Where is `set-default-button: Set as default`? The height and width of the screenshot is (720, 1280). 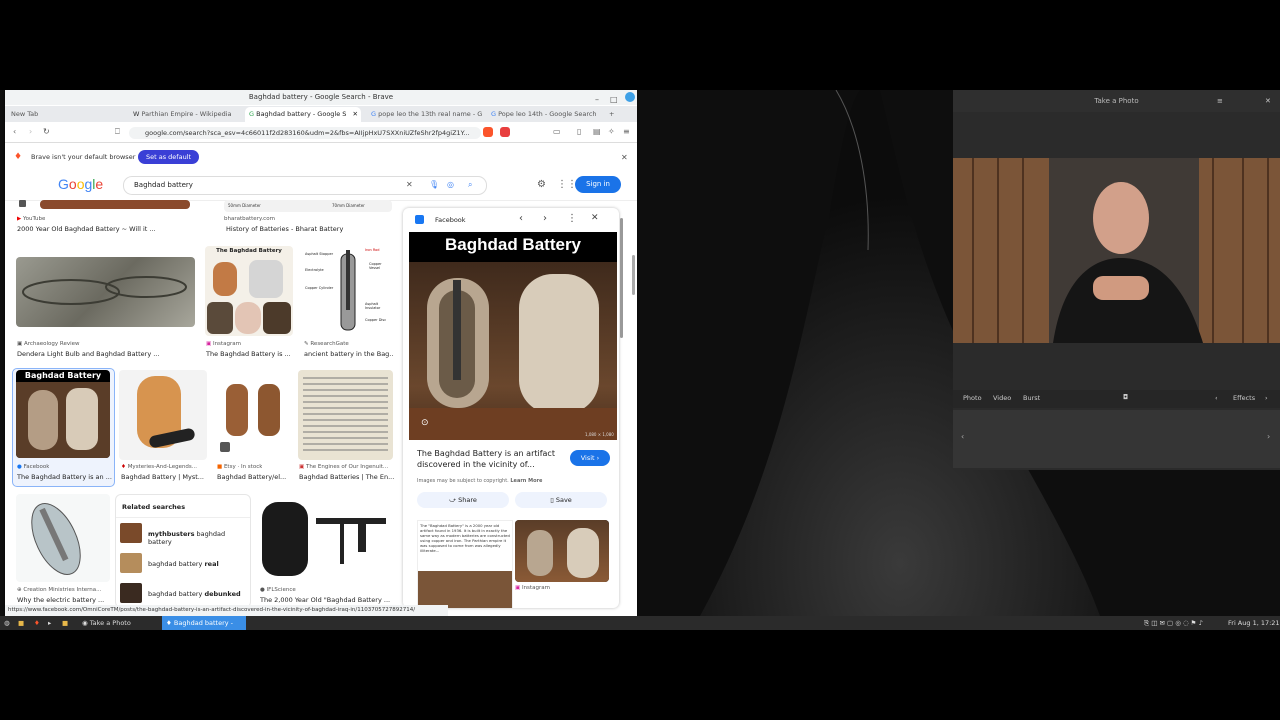 set-default-button: Set as default is located at coordinates (169, 157).